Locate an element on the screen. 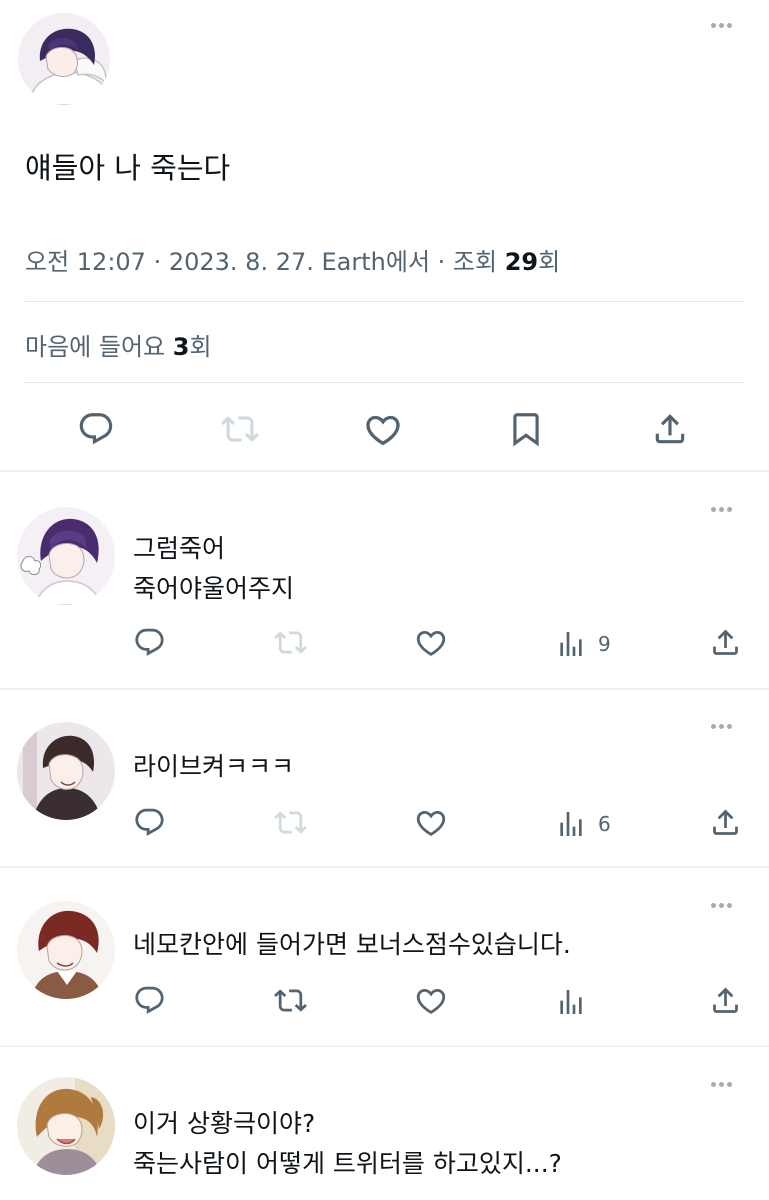 The image size is (769, 1200). likes-row: 마음에 들어요 3회 is located at coordinates (118, 344).